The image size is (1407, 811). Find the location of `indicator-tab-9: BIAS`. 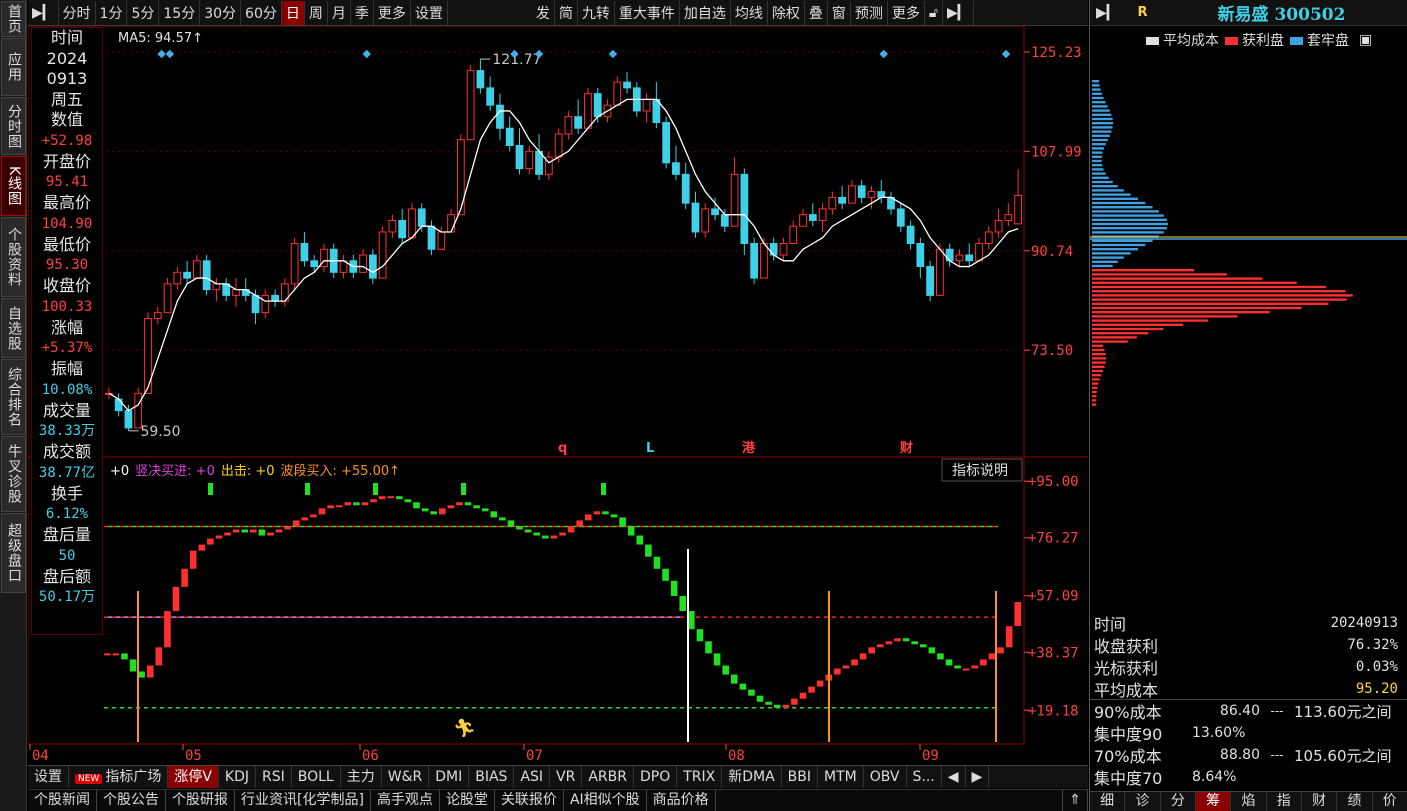

indicator-tab-9: BIAS is located at coordinates (492, 777).